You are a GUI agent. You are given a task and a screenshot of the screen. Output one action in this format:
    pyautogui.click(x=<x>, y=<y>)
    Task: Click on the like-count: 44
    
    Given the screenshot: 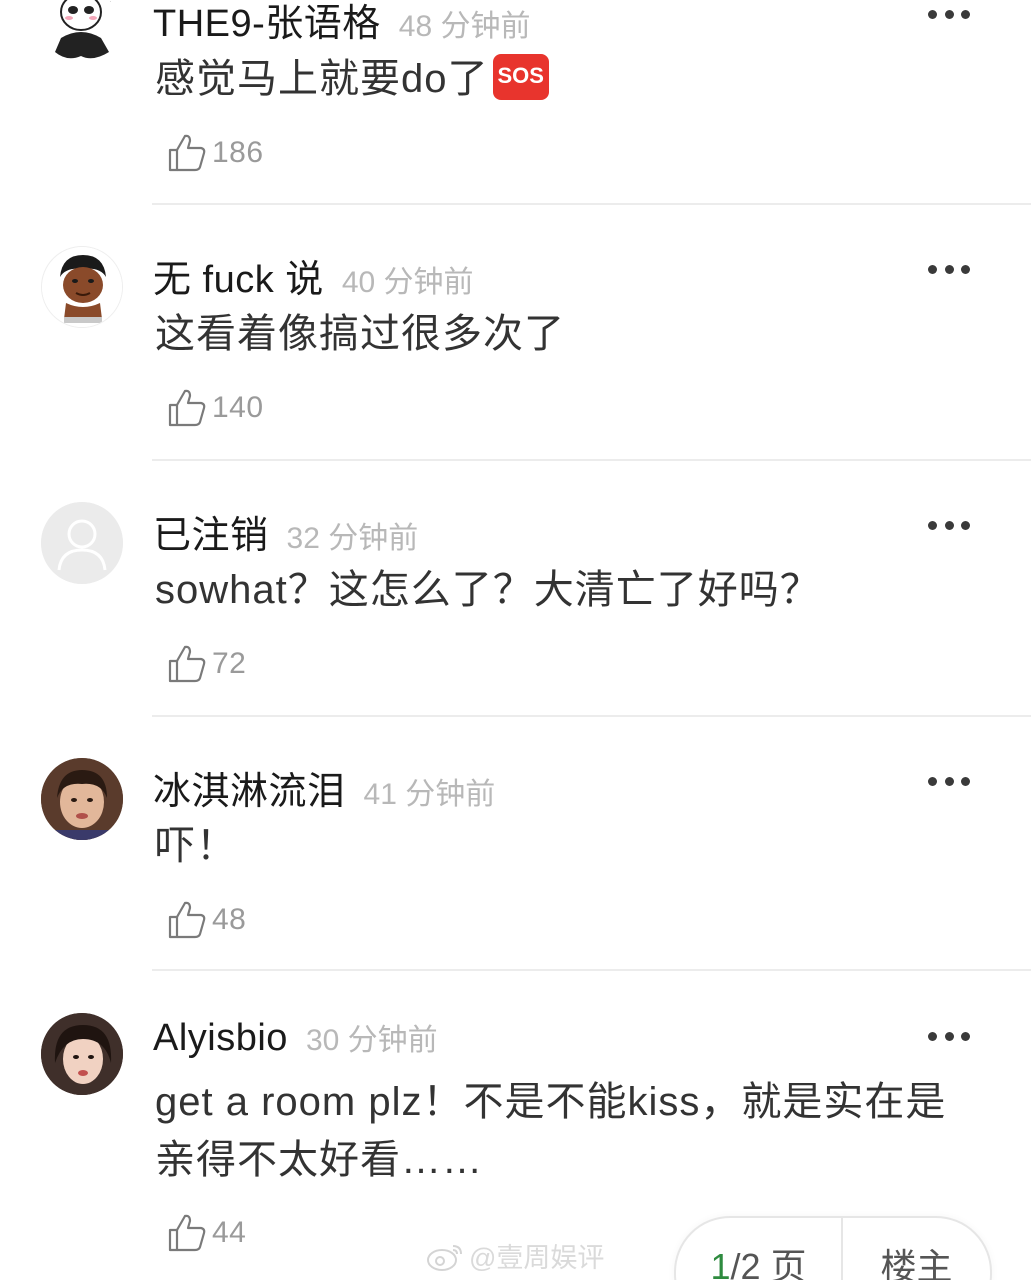 What is the action you would take?
    pyautogui.click(x=229, y=1232)
    